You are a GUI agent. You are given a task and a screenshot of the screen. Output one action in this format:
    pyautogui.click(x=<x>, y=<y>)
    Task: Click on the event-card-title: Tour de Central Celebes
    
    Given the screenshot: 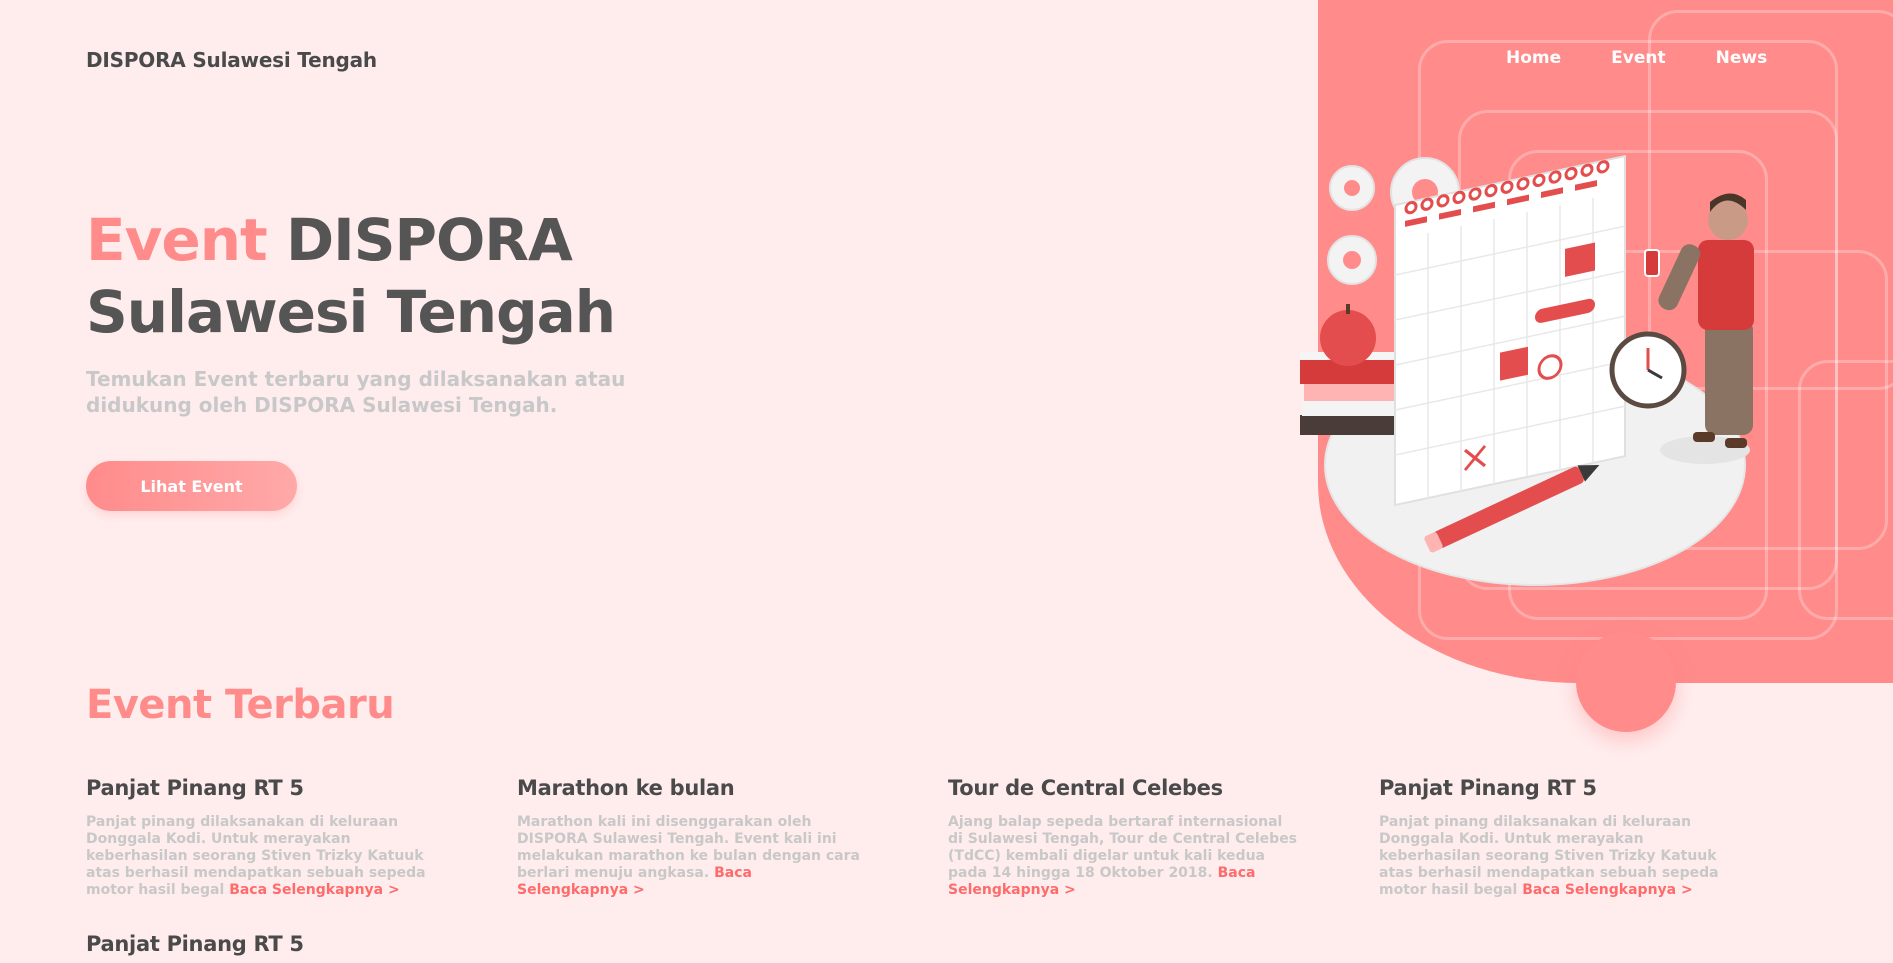 What is the action you would take?
    pyautogui.click(x=1123, y=788)
    